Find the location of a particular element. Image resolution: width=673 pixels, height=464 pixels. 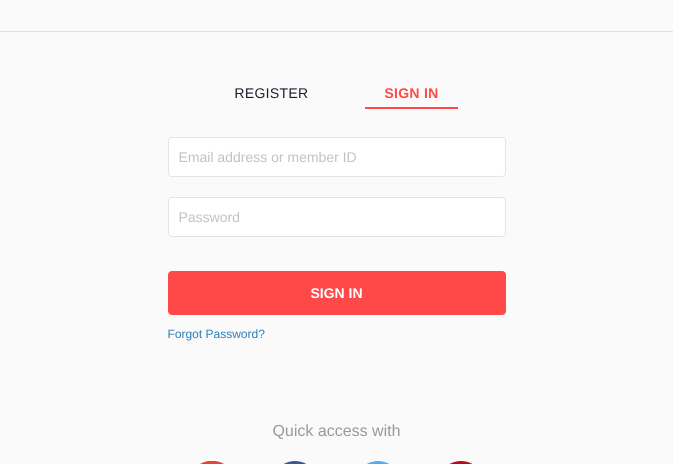

sign-in-button: SIGN IN is located at coordinates (337, 293).